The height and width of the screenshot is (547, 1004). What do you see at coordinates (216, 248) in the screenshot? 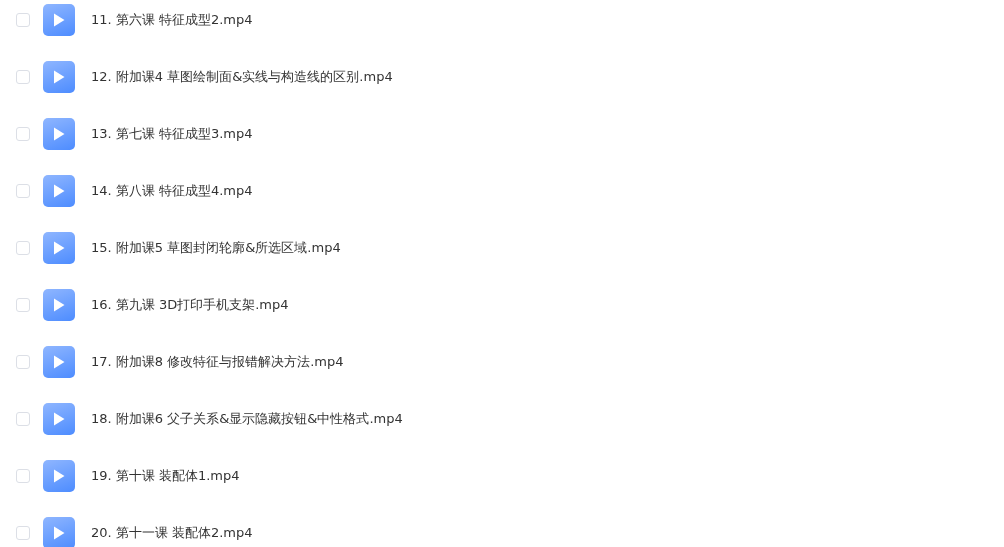
I see `file-name: 15. 附加课5 草图封闭轮廓&所选区域.mp4` at bounding box center [216, 248].